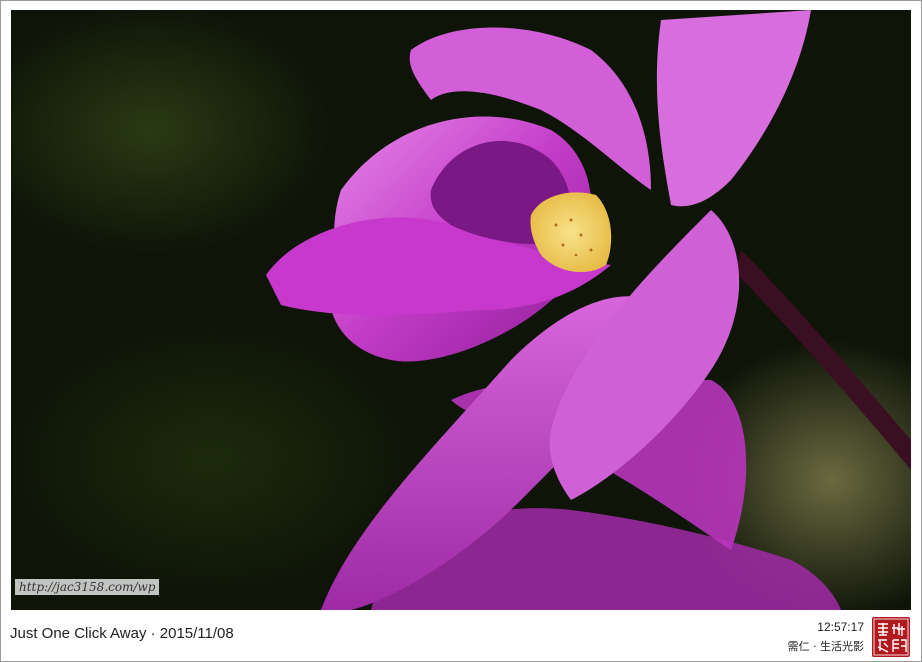 Image resolution: width=922 pixels, height=662 pixels. What do you see at coordinates (733, 108) in the screenshot?
I see `right-sepal` at bounding box center [733, 108].